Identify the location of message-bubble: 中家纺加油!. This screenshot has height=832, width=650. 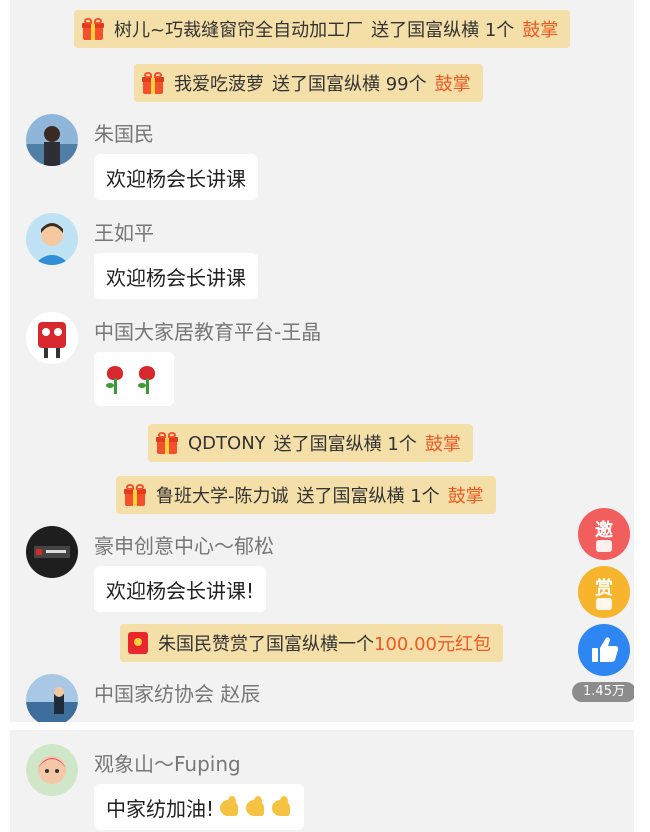
(199, 807).